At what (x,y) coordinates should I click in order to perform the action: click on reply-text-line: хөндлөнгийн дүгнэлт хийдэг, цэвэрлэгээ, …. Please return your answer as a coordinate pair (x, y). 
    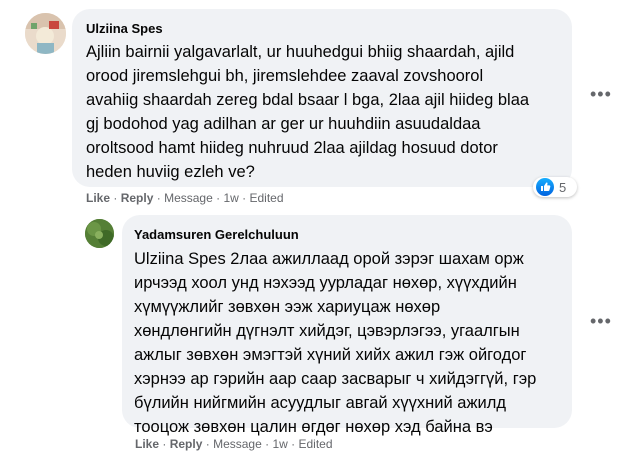
    Looking at the image, I should click on (327, 331).